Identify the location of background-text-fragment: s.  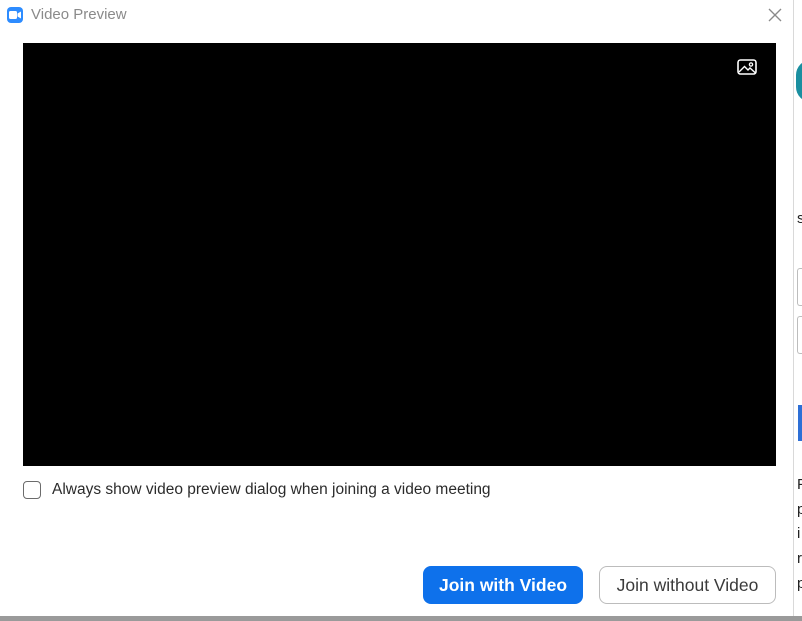
(799, 218).